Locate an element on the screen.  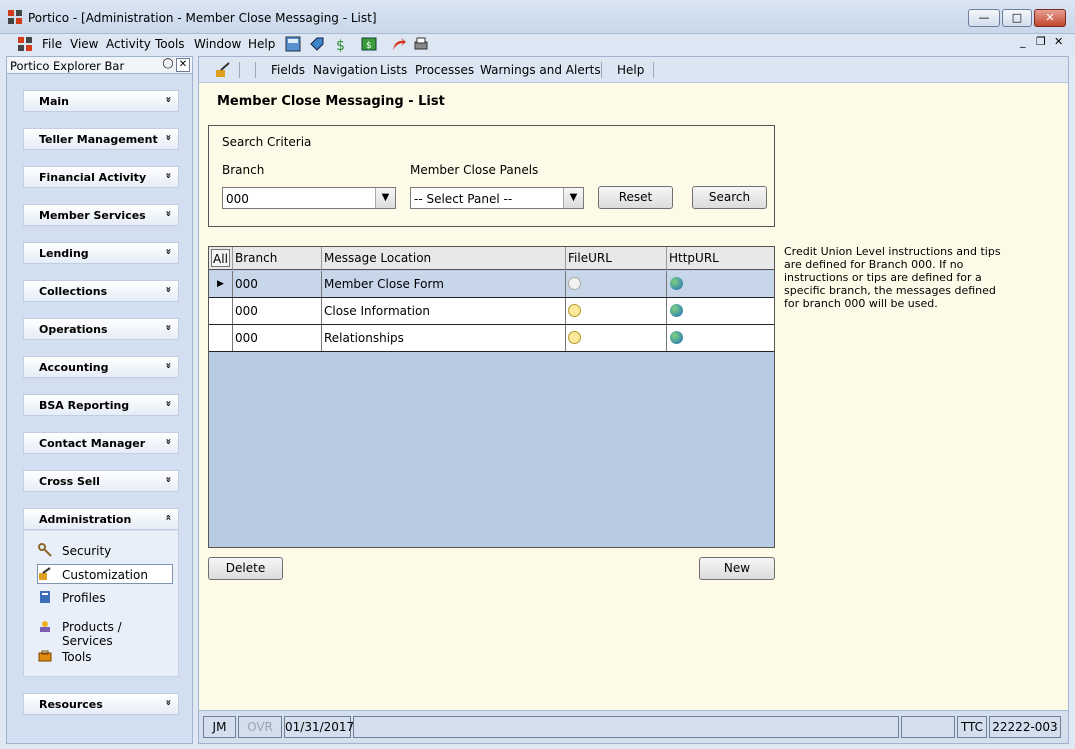
cell-message-location: Close Information is located at coordinates (444, 311).